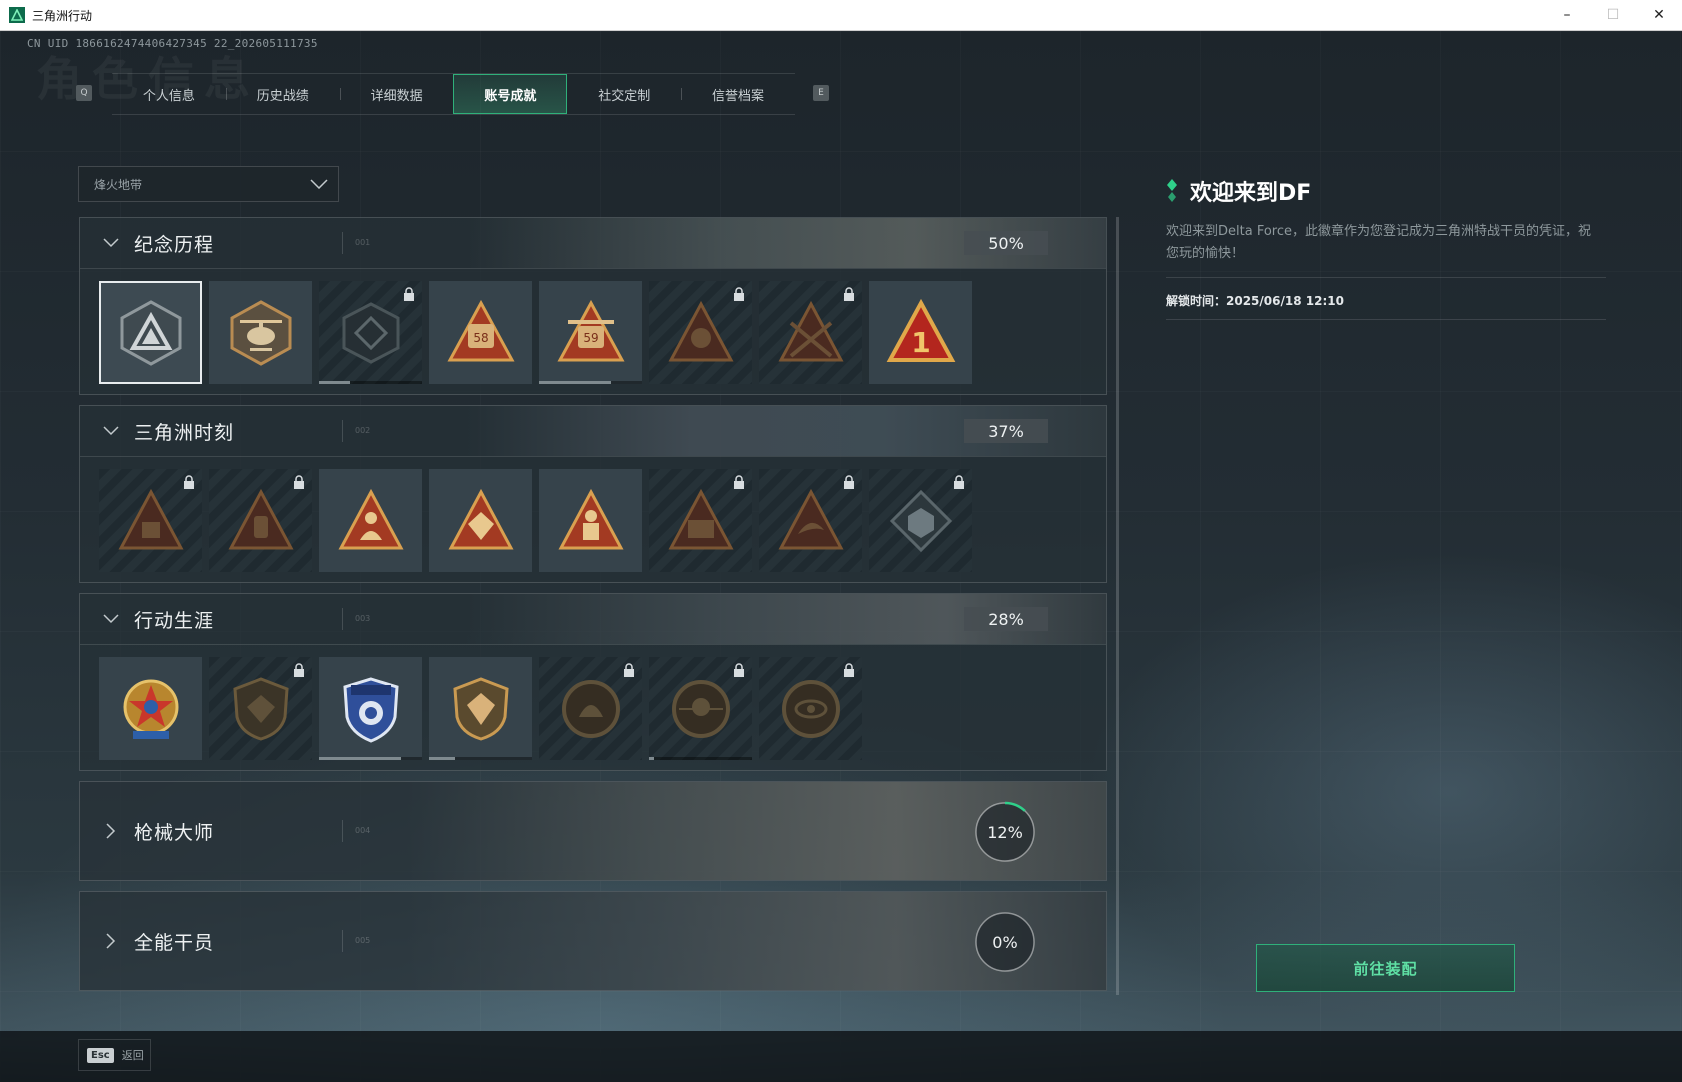 This screenshot has height=1082, width=1682. I want to click on badge-dolphin, so click(810, 520).